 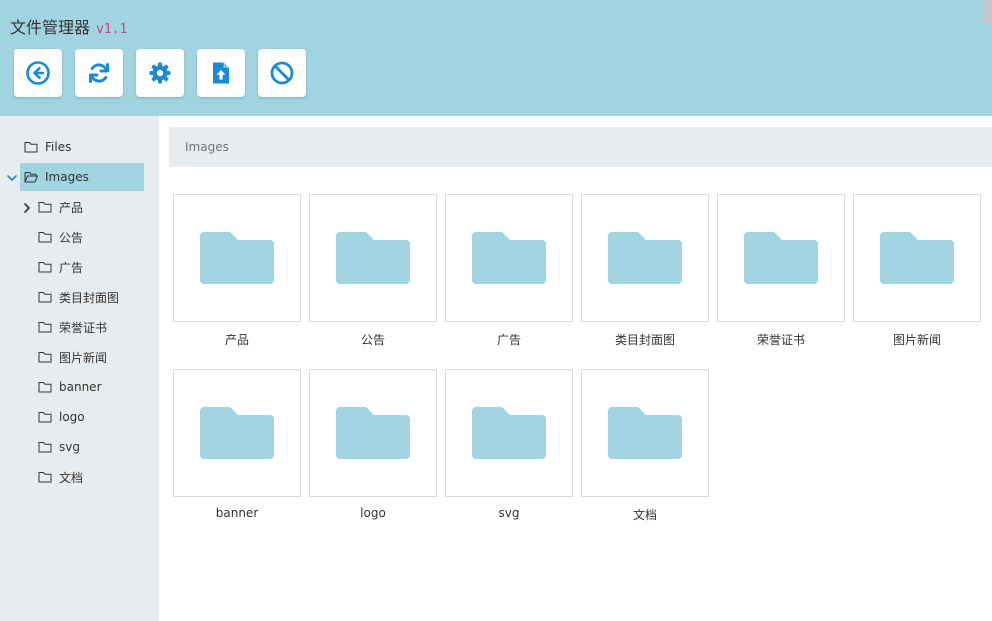 What do you see at coordinates (27, 208) in the screenshot?
I see `chevron-right-icon` at bounding box center [27, 208].